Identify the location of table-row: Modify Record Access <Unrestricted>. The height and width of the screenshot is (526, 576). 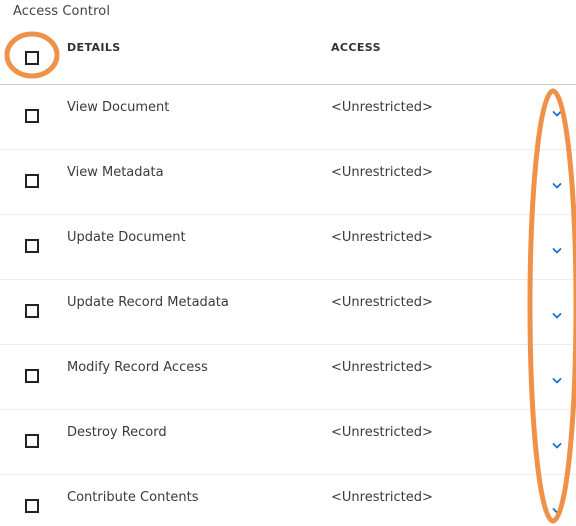
(288, 377).